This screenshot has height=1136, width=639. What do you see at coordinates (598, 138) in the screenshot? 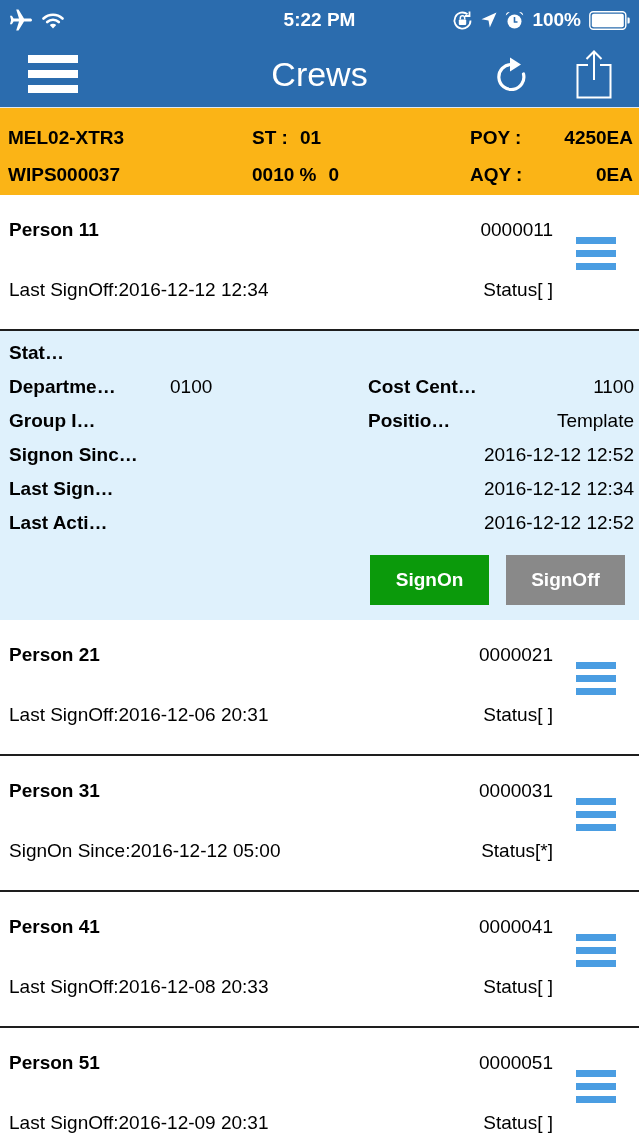
I see `quantity-value: 4250EA` at bounding box center [598, 138].